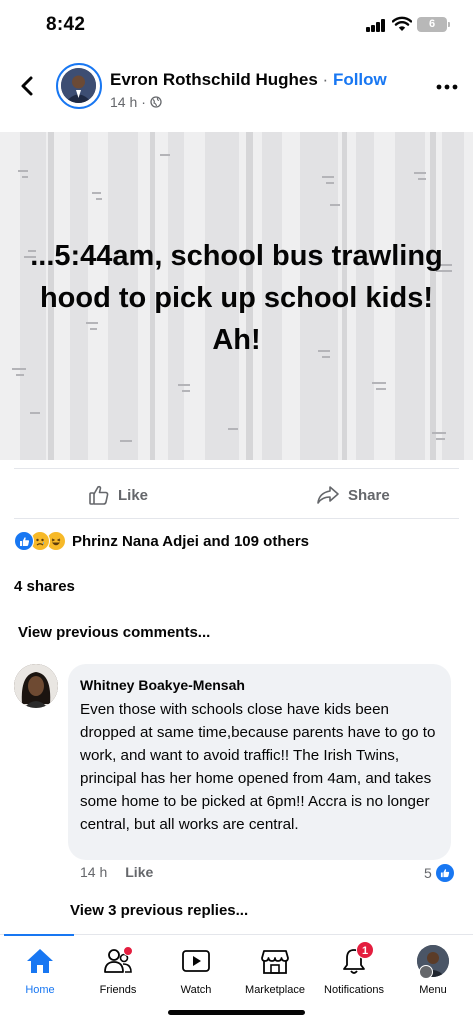  I want to click on back-button, so click(28, 86).